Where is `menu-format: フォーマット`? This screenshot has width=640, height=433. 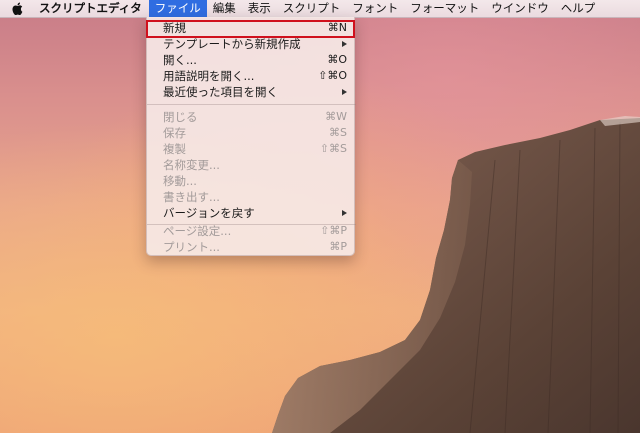 menu-format: フォーマット is located at coordinates (444, 8).